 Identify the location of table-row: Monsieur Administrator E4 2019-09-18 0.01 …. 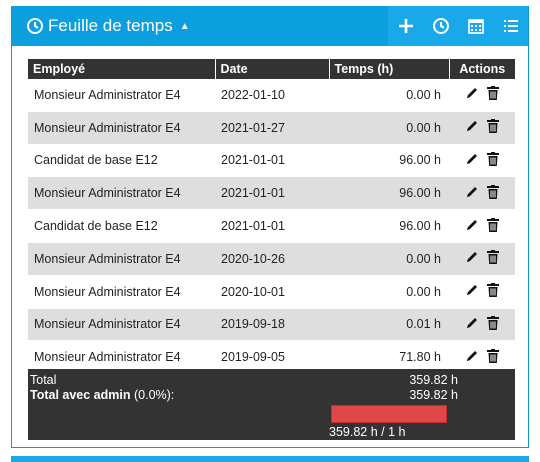
(271, 325).